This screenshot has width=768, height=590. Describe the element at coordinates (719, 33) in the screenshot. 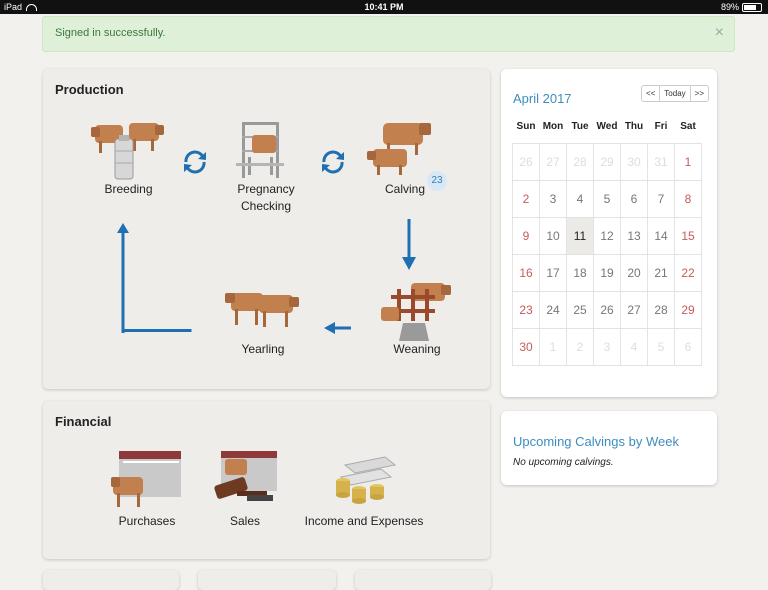

I see `alert-close-button: ×` at that location.